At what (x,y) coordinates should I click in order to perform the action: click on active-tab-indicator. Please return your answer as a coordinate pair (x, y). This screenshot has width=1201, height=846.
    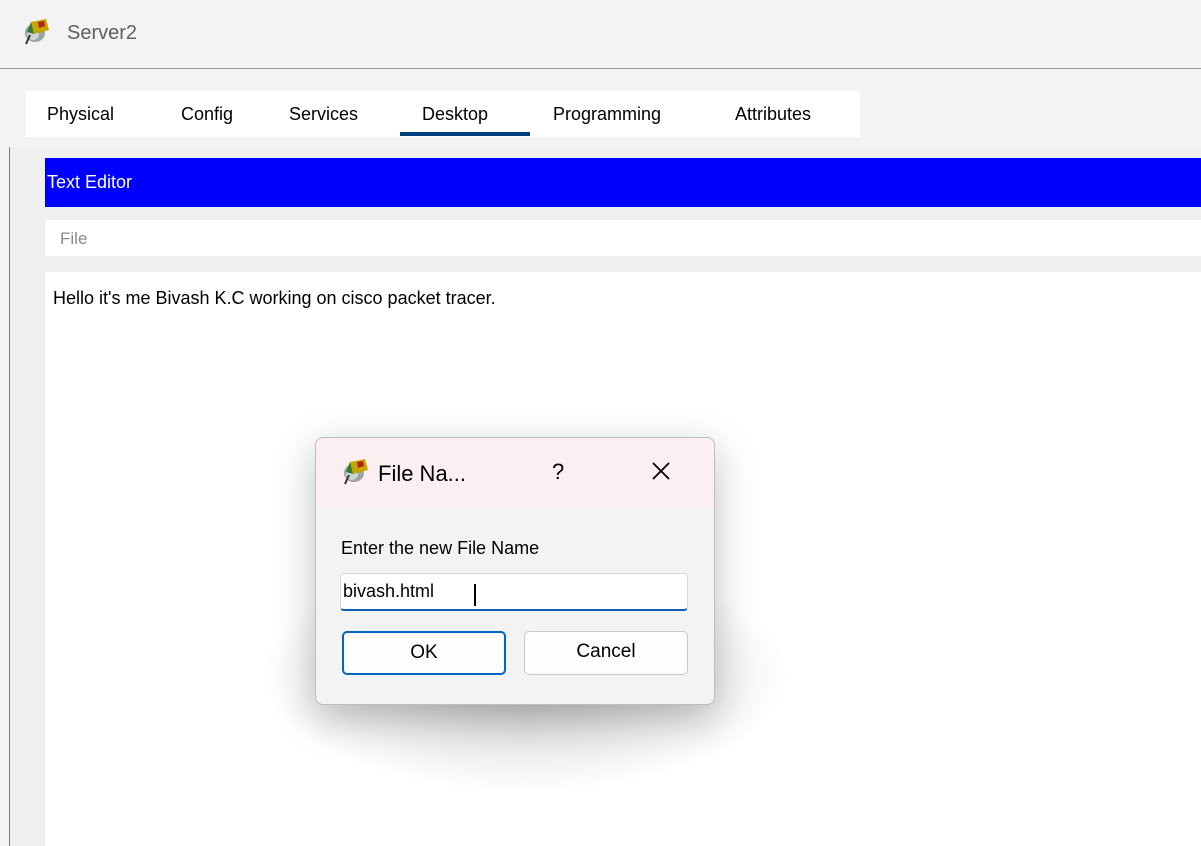
    Looking at the image, I should click on (465, 134).